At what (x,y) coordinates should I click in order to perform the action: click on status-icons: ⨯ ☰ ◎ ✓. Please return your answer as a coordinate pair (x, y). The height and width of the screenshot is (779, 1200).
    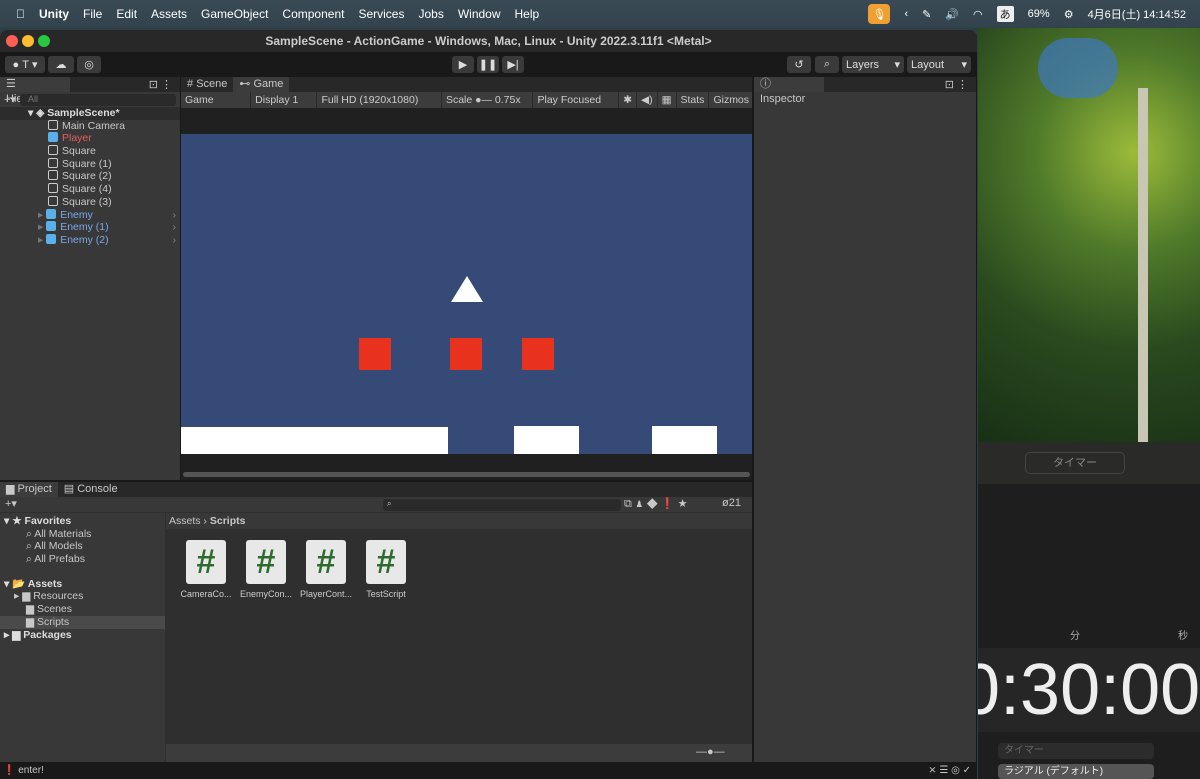
    Looking at the image, I should click on (949, 770).